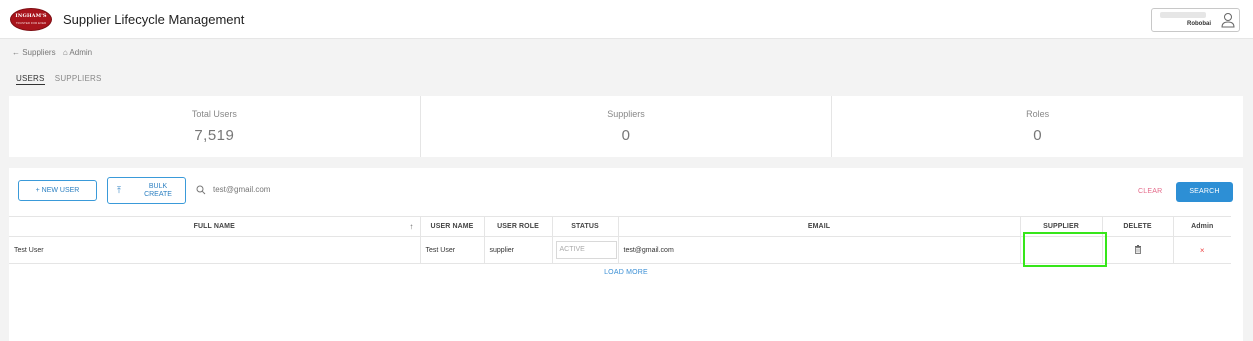 The image size is (1253, 341). What do you see at coordinates (1228, 20) in the screenshot?
I see `user-icon` at bounding box center [1228, 20].